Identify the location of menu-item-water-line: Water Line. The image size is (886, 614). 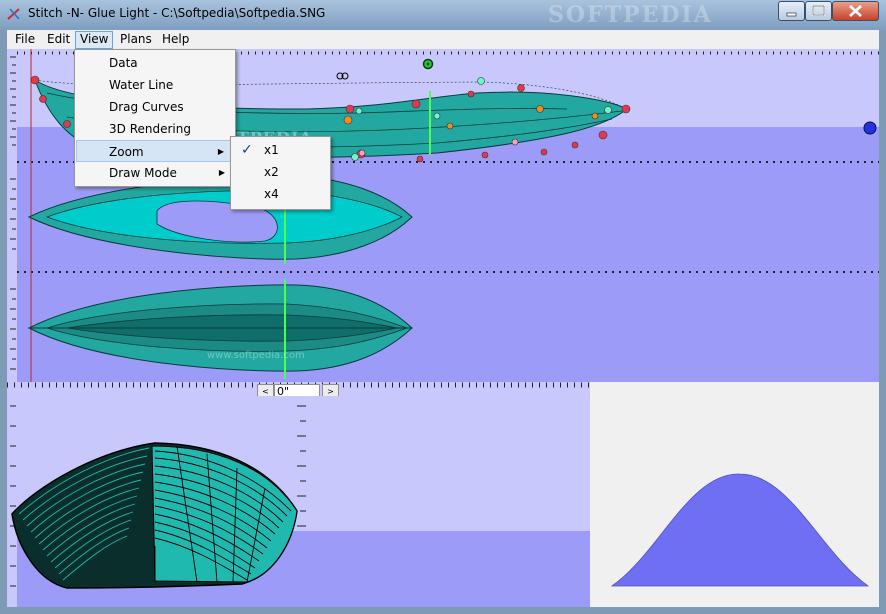
(154, 85).